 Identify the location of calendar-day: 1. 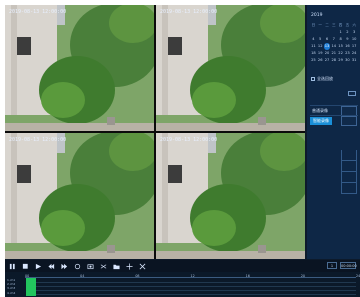
(340, 32).